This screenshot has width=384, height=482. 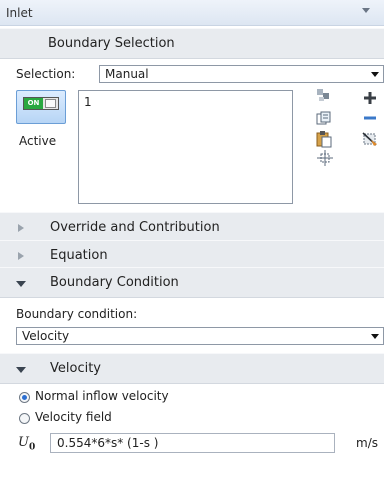 What do you see at coordinates (38, 141) in the screenshot?
I see `active-label: Active` at bounding box center [38, 141].